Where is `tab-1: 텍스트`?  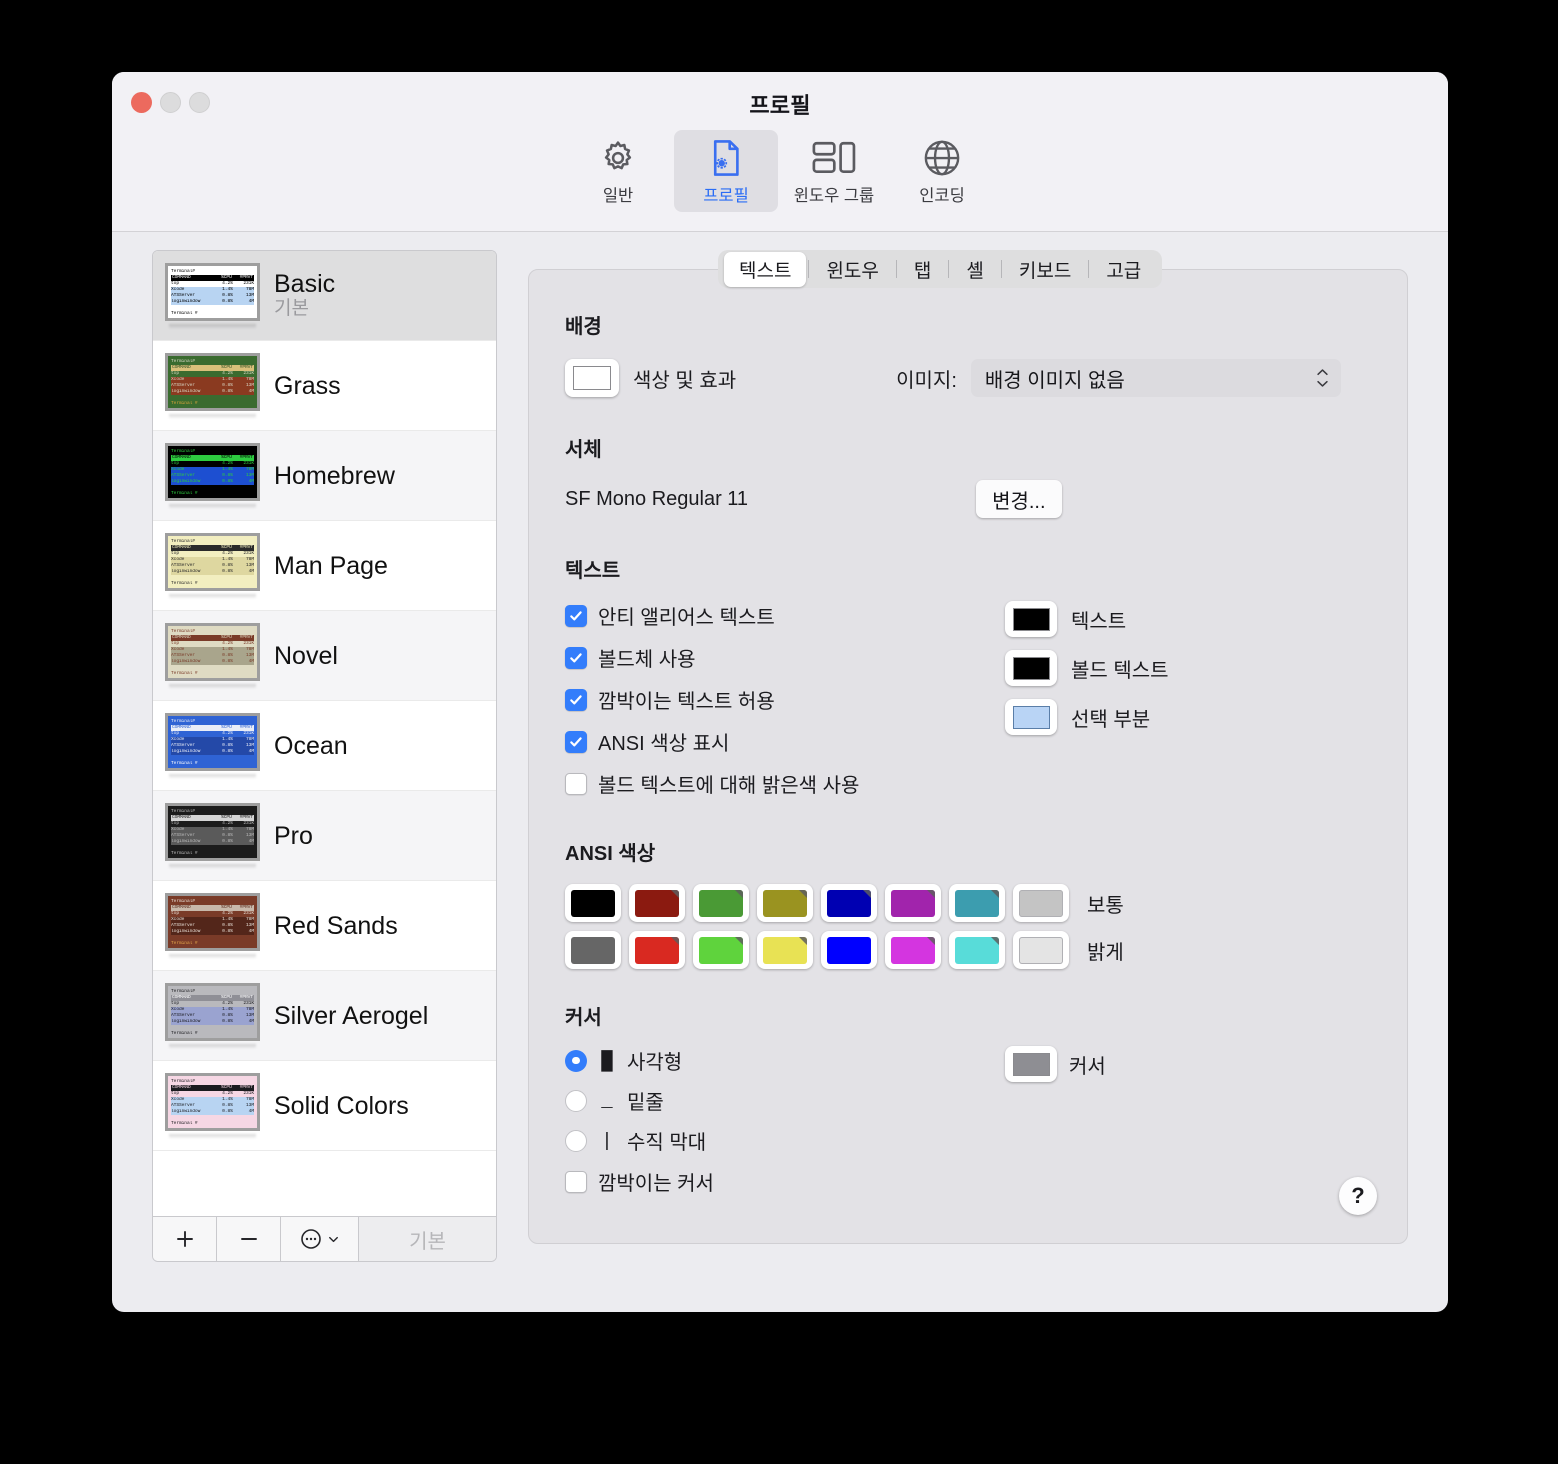
tab-1: 텍스트 is located at coordinates (765, 269).